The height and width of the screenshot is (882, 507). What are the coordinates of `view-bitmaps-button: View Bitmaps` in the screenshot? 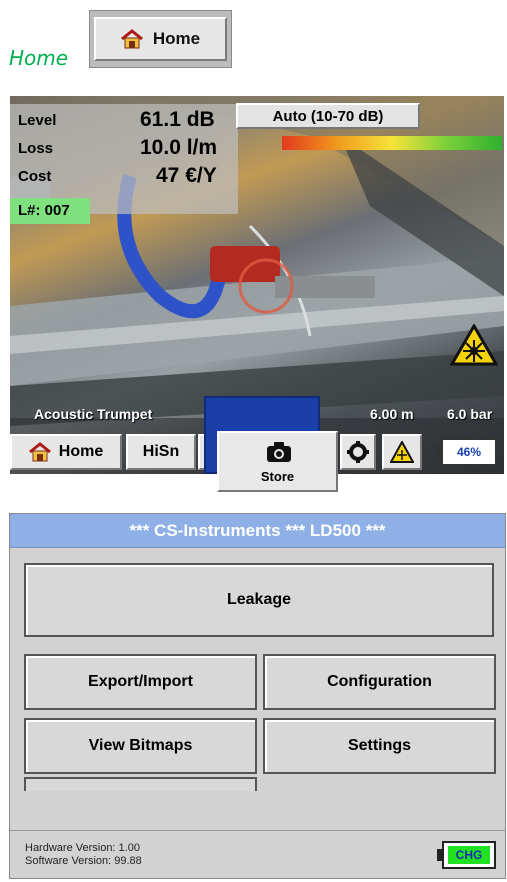 It's located at (140, 746).